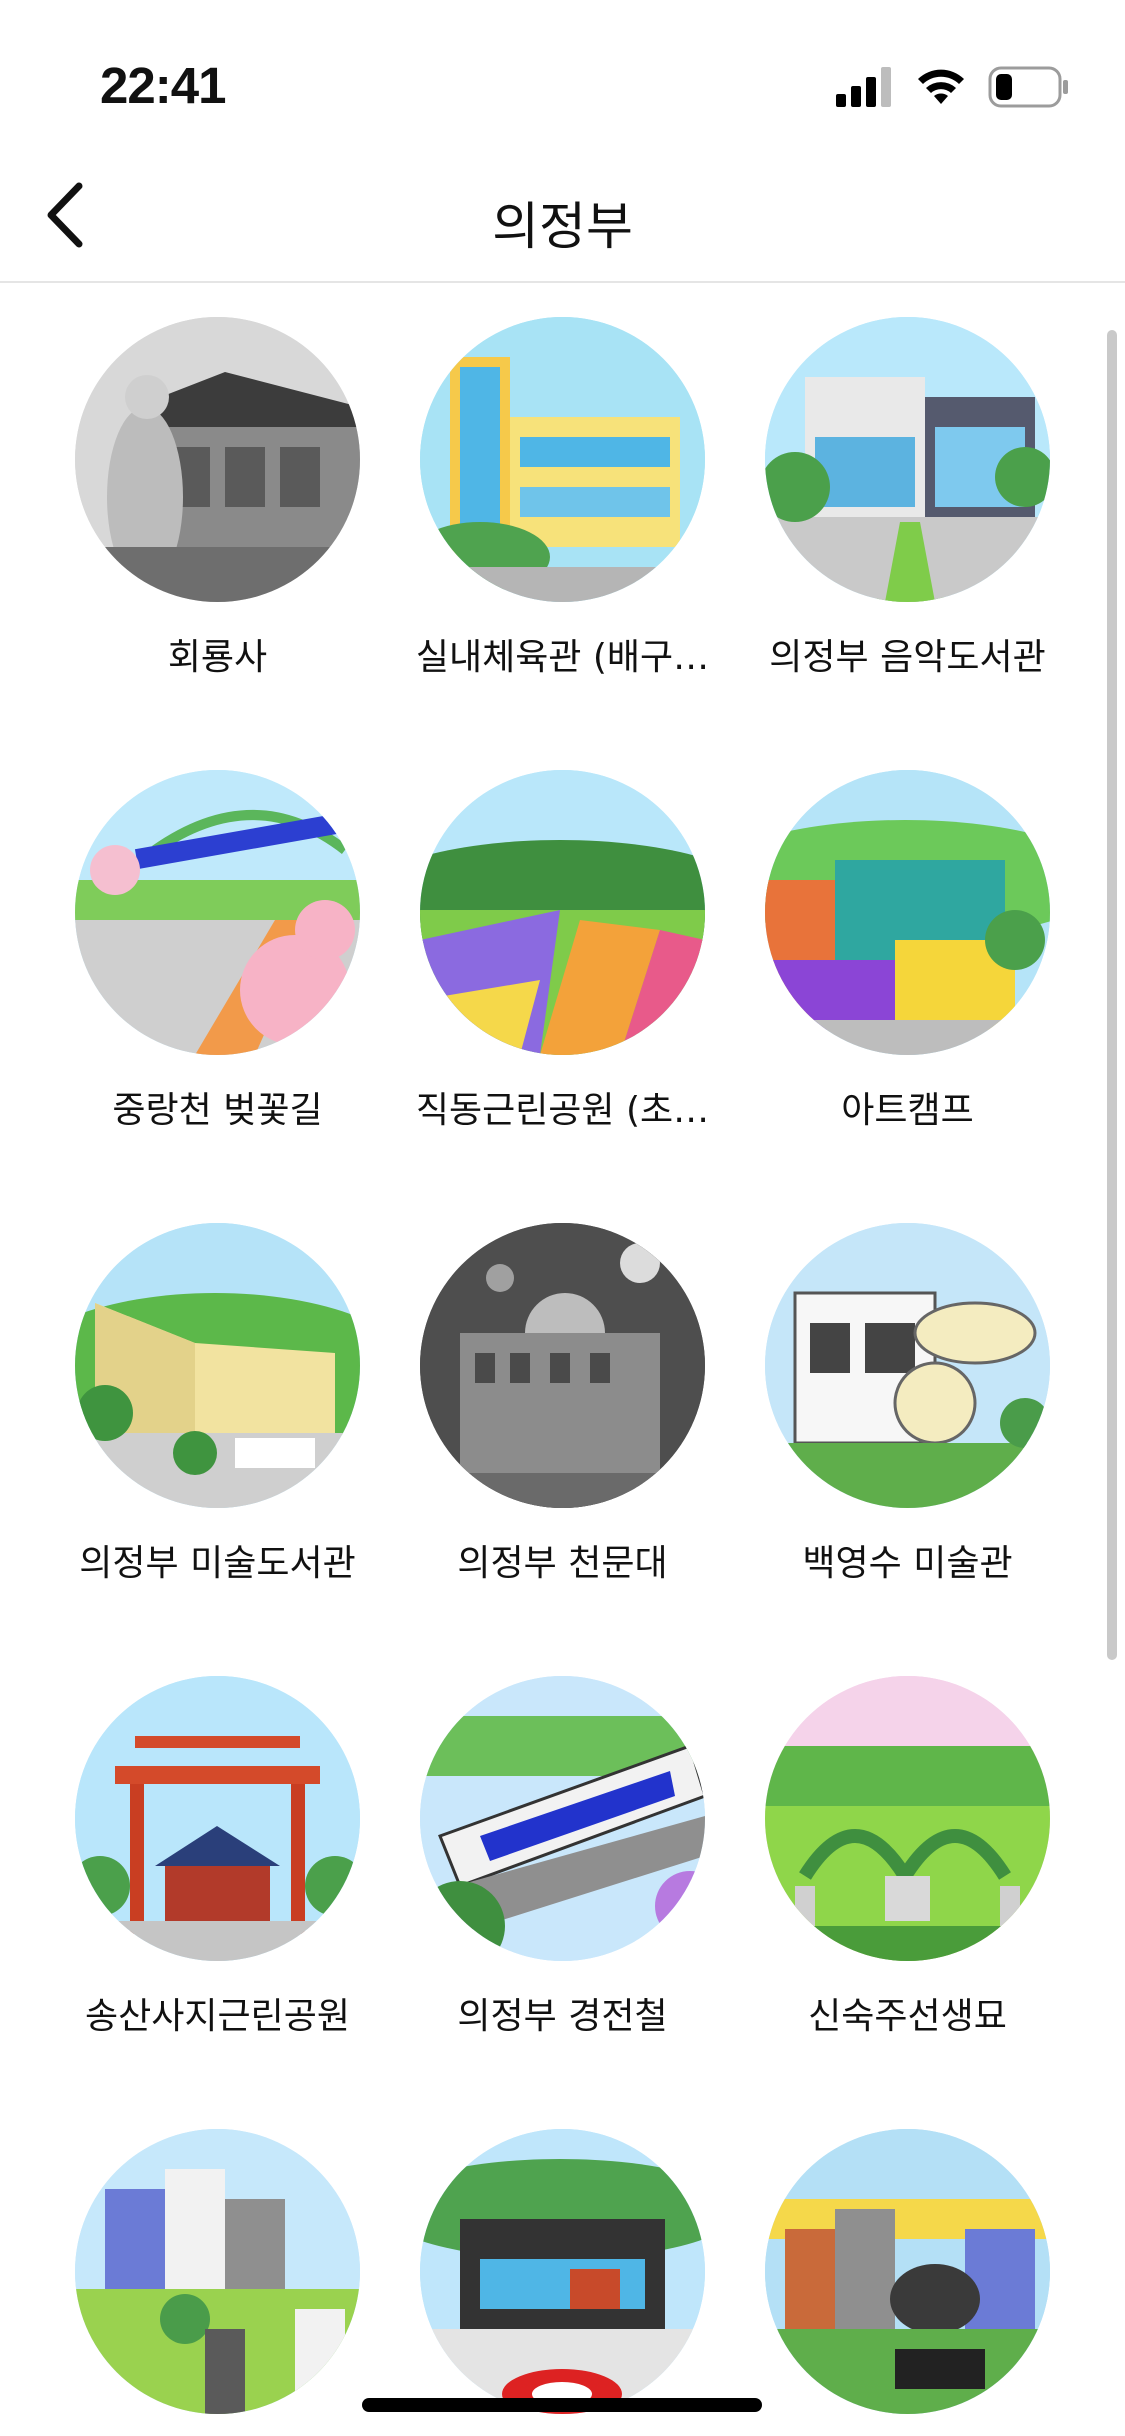 This screenshot has height=2436, width=1125. I want to click on place-tile: 의정부 경전철, so click(562, 1857).